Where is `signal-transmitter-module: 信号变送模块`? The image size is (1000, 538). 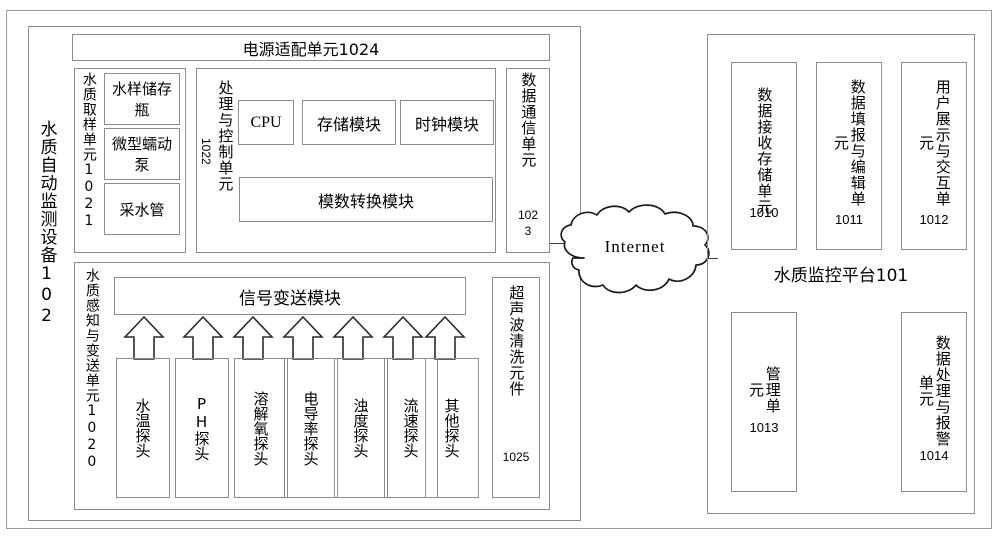 signal-transmitter-module: 信号变送模块 is located at coordinates (290, 296).